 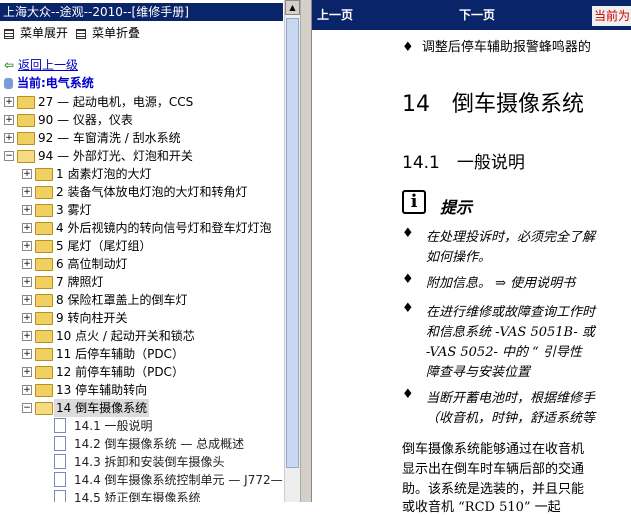 What do you see at coordinates (493, 469) in the screenshot?
I see `body-line: 显示出在倒车时车辆后部的交通` at bounding box center [493, 469].